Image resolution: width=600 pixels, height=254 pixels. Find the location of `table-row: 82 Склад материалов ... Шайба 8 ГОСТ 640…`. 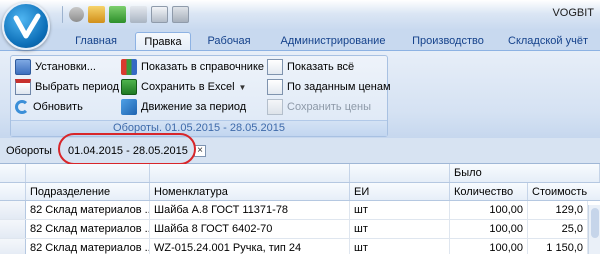

table-row: 82 Склад материалов ... Шайба 8 ГОСТ 640… is located at coordinates (300, 229).